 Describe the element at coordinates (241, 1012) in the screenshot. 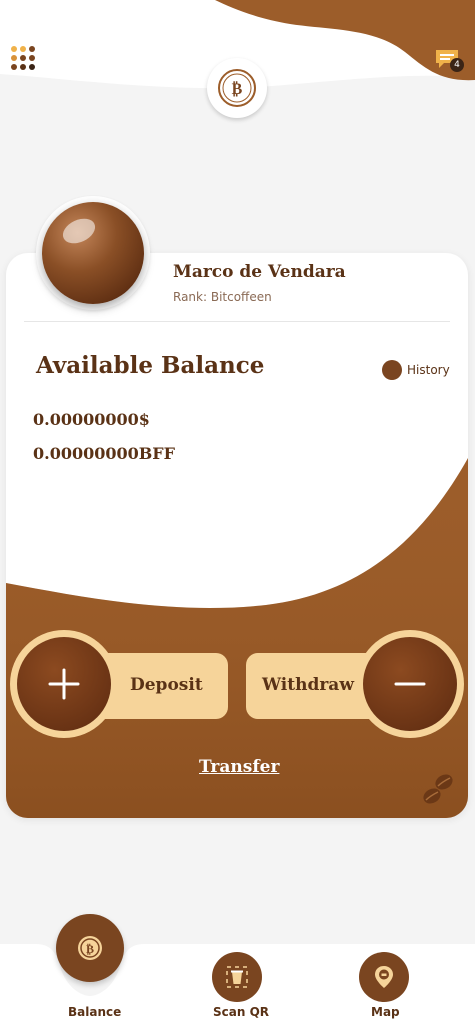

I see `nav-scan-label: Scan QR` at that location.